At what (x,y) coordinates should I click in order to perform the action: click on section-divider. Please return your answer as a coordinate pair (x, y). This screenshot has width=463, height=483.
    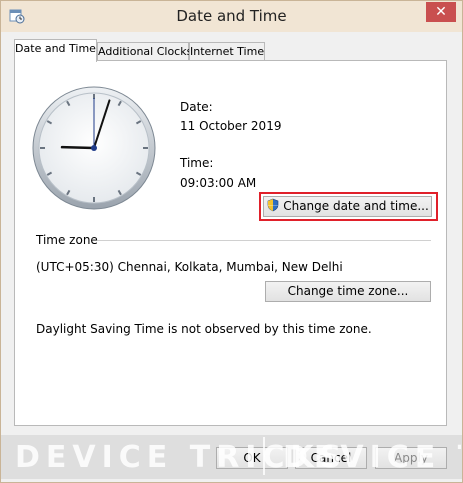
    Looking at the image, I should click on (264, 240).